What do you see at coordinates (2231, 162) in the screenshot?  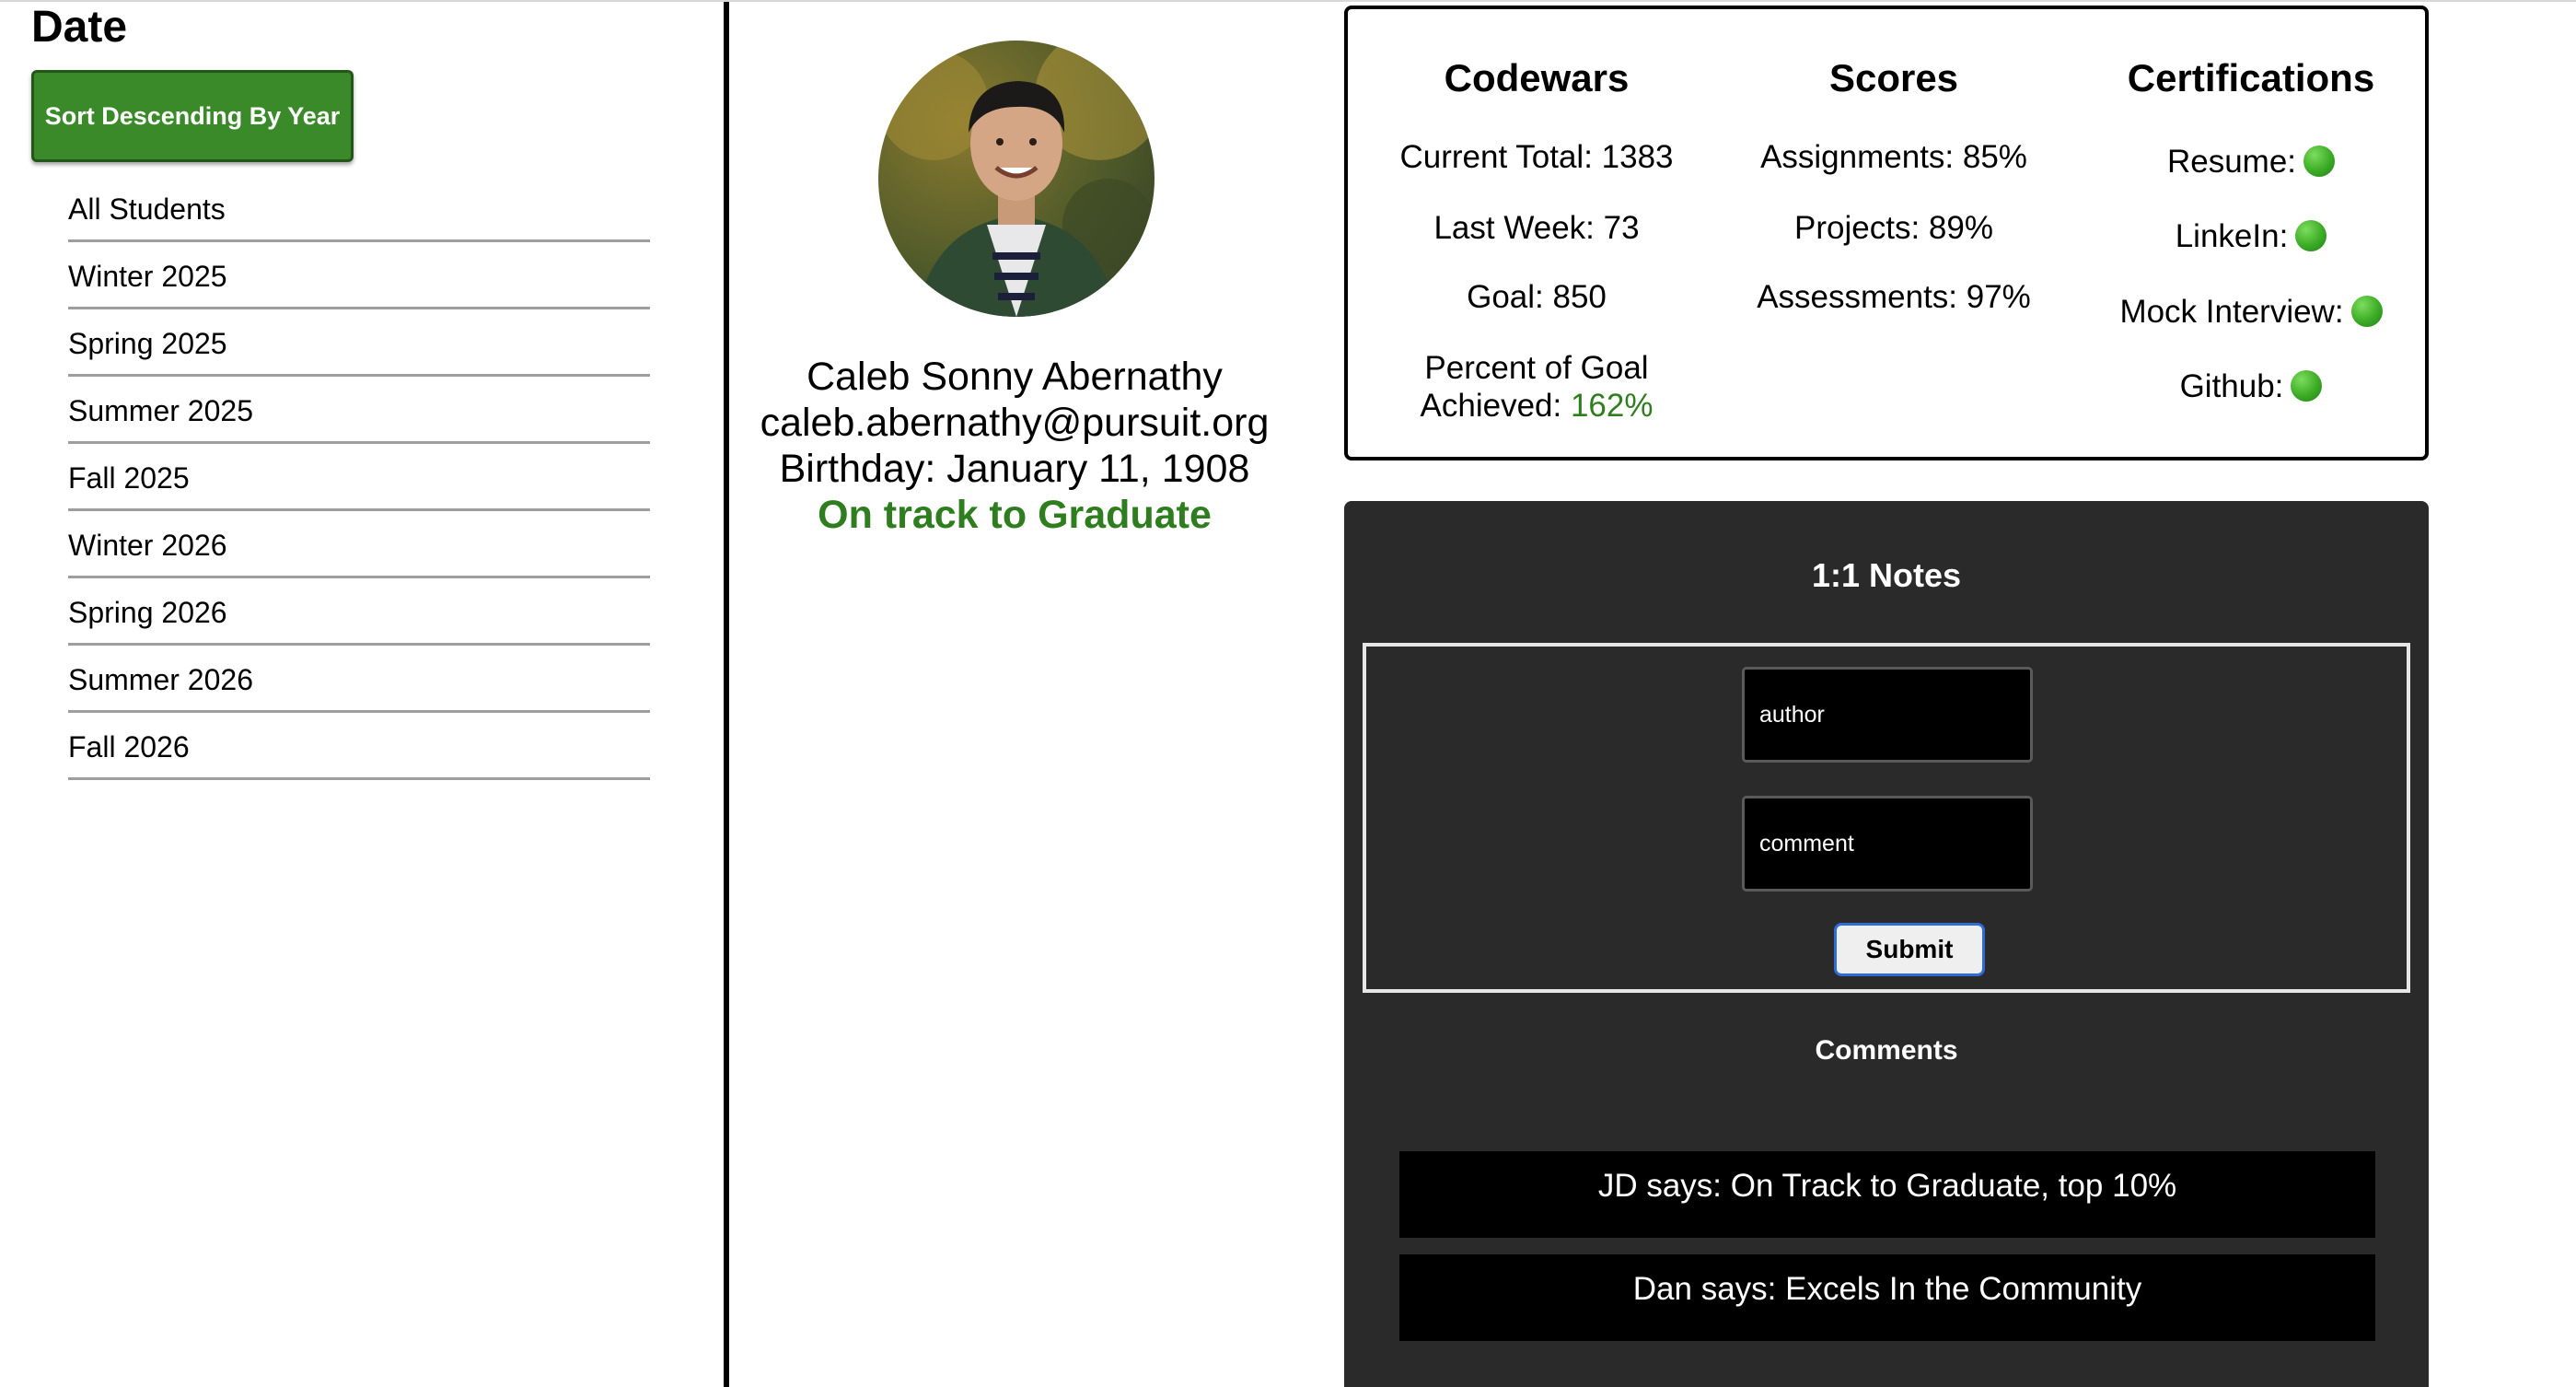 I see `cert-resume-label: Resume:` at bounding box center [2231, 162].